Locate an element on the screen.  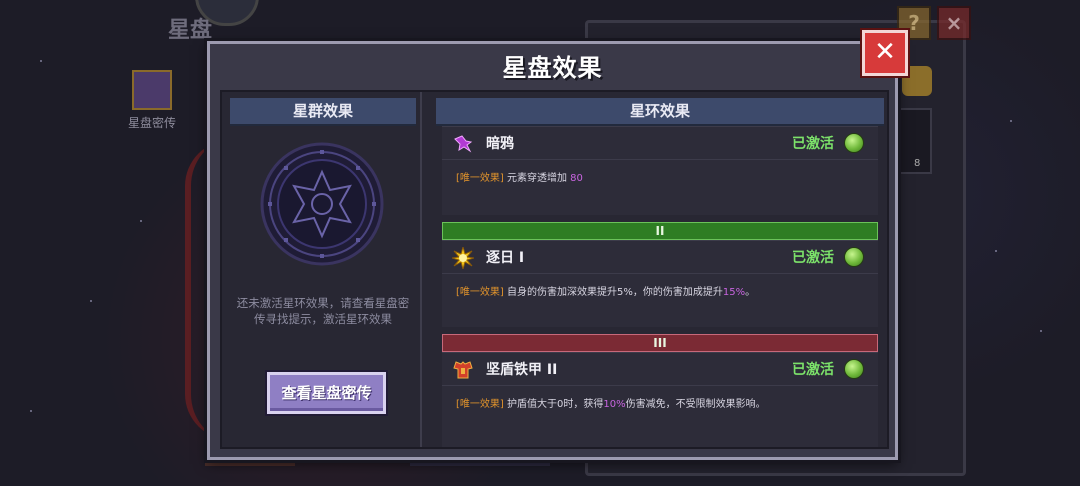
constellation-header: 星群效果 is located at coordinates (323, 112).